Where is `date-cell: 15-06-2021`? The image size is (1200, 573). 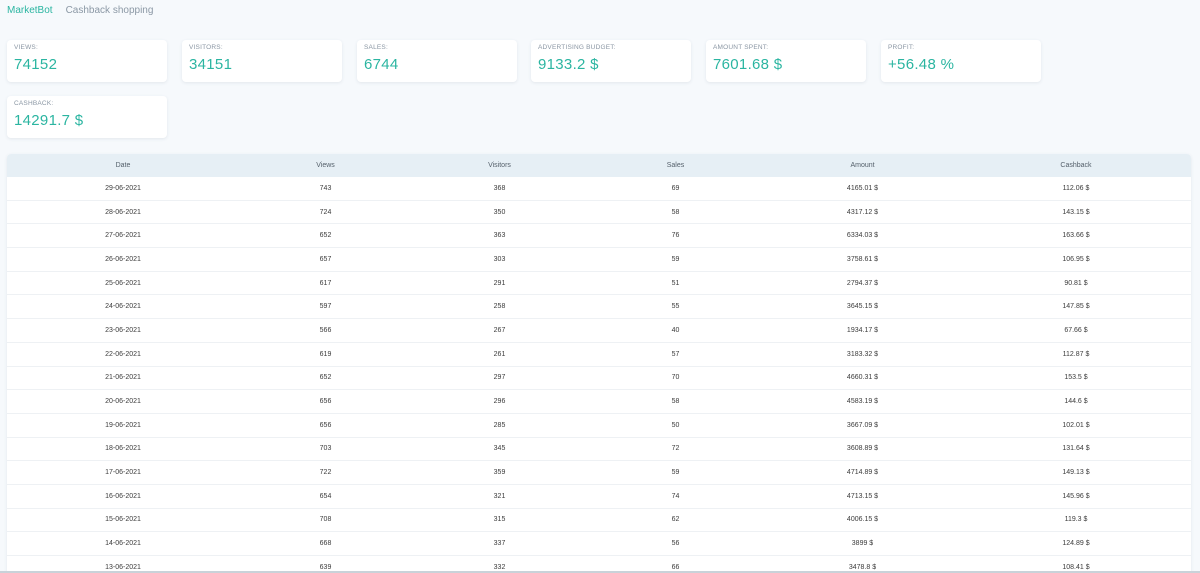
date-cell: 15-06-2021 is located at coordinates (123, 520).